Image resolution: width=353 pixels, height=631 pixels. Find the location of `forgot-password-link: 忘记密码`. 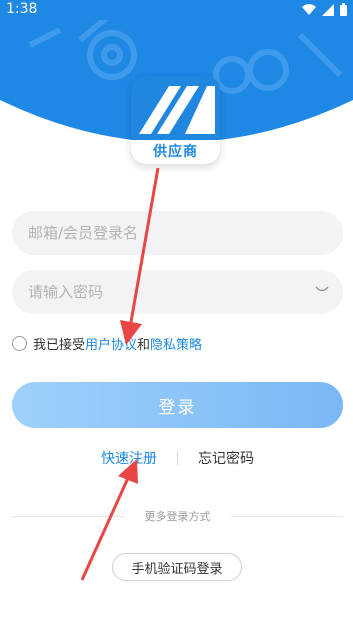

forgot-password-link: 忘记密码 is located at coordinates (226, 458).